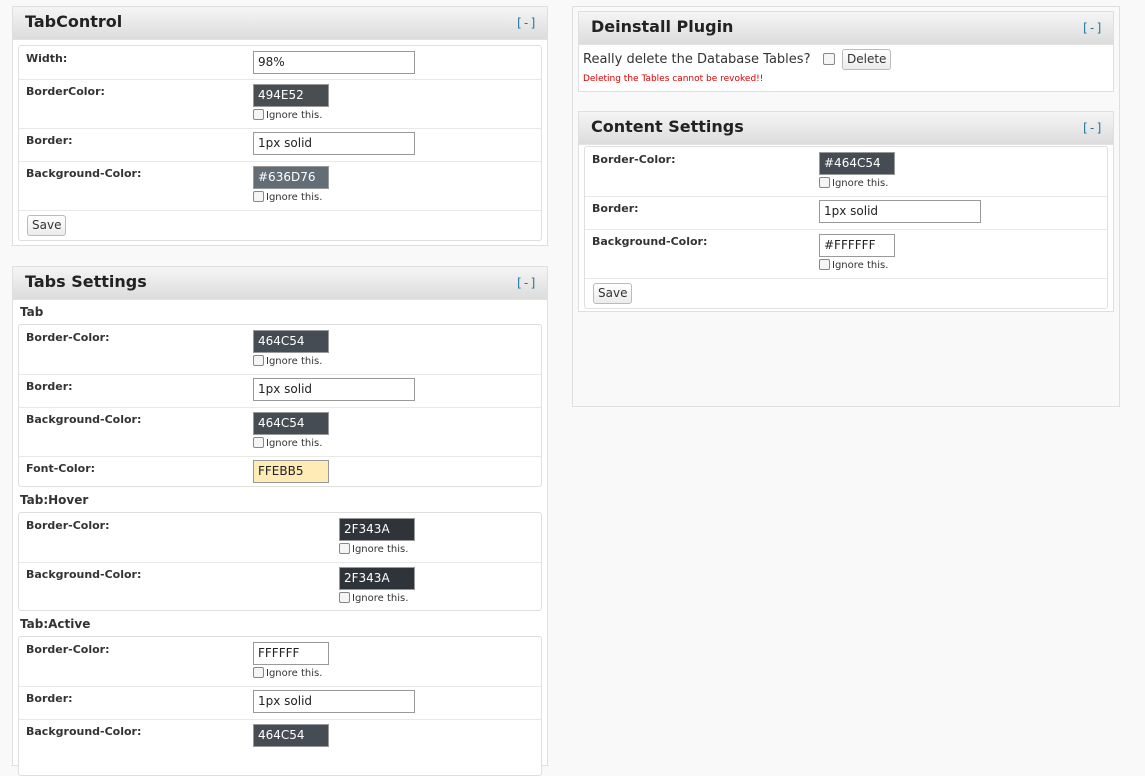 The height and width of the screenshot is (776, 1145). I want to click on active-border-color-ignore: Ignore this., so click(287, 674).